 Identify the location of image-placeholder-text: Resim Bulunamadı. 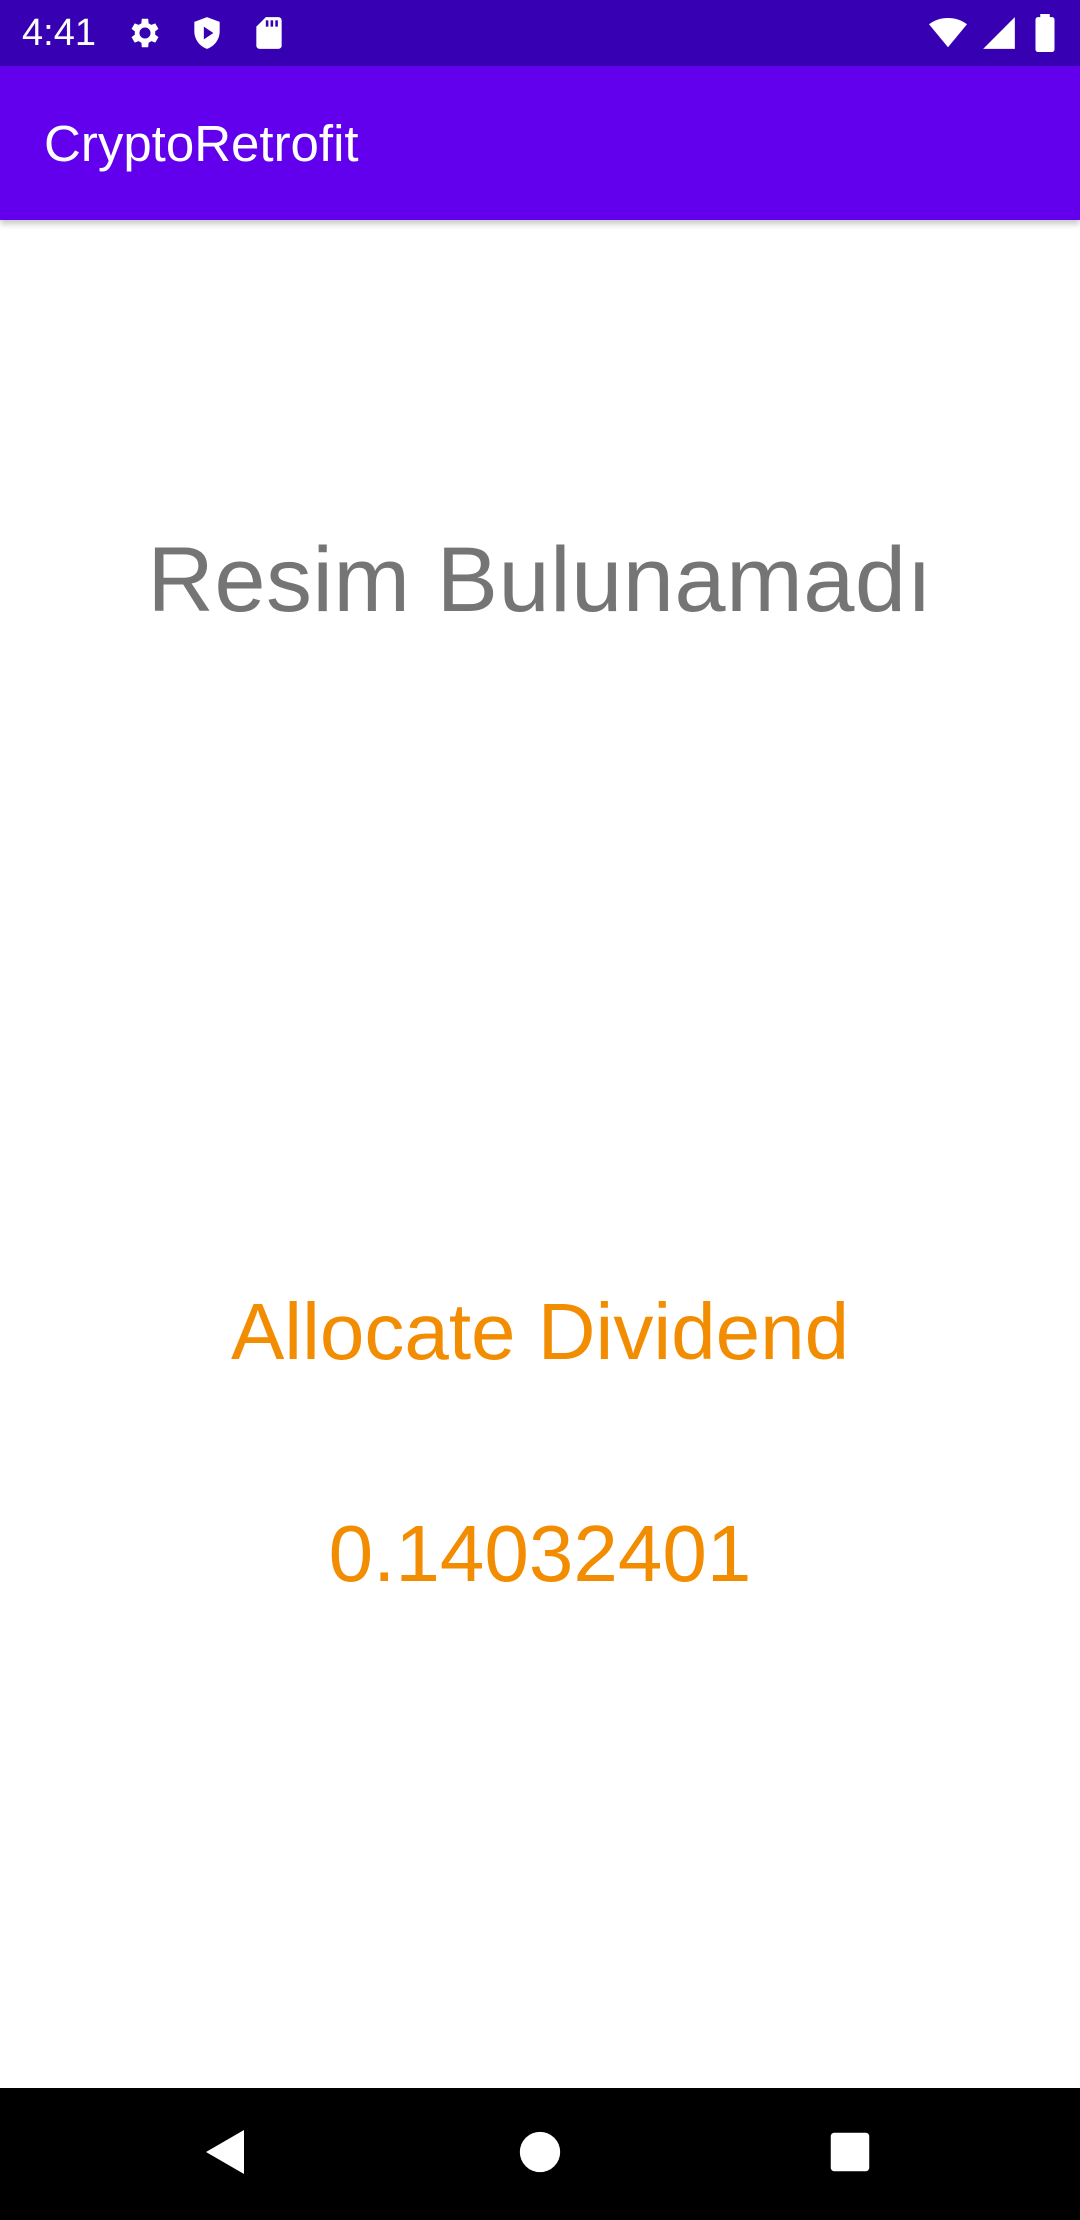
(540, 579).